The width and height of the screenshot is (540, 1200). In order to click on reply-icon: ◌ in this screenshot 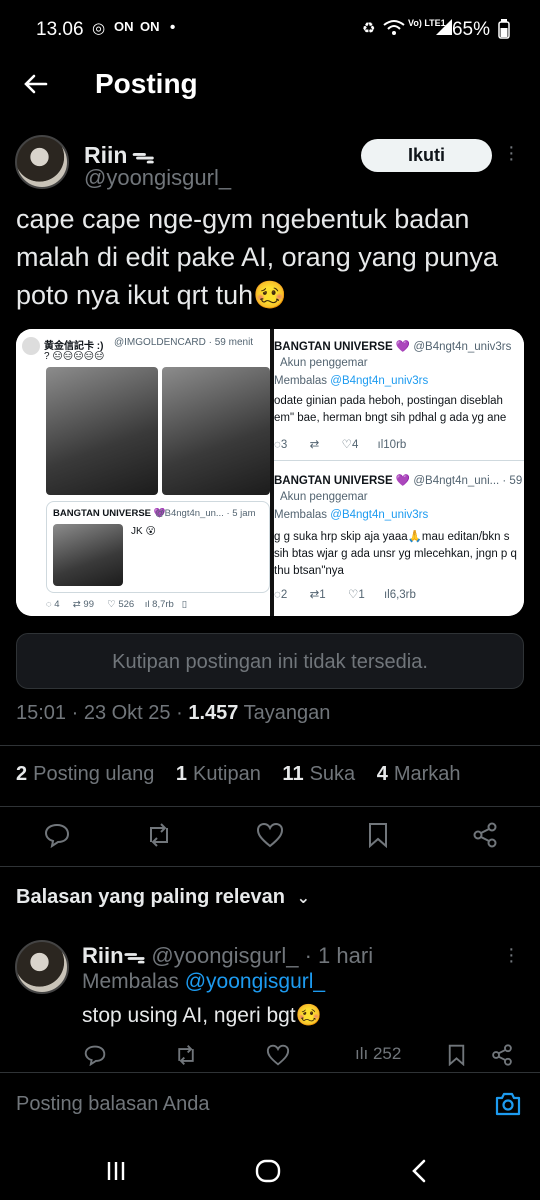, I will do `click(49, 604)`.